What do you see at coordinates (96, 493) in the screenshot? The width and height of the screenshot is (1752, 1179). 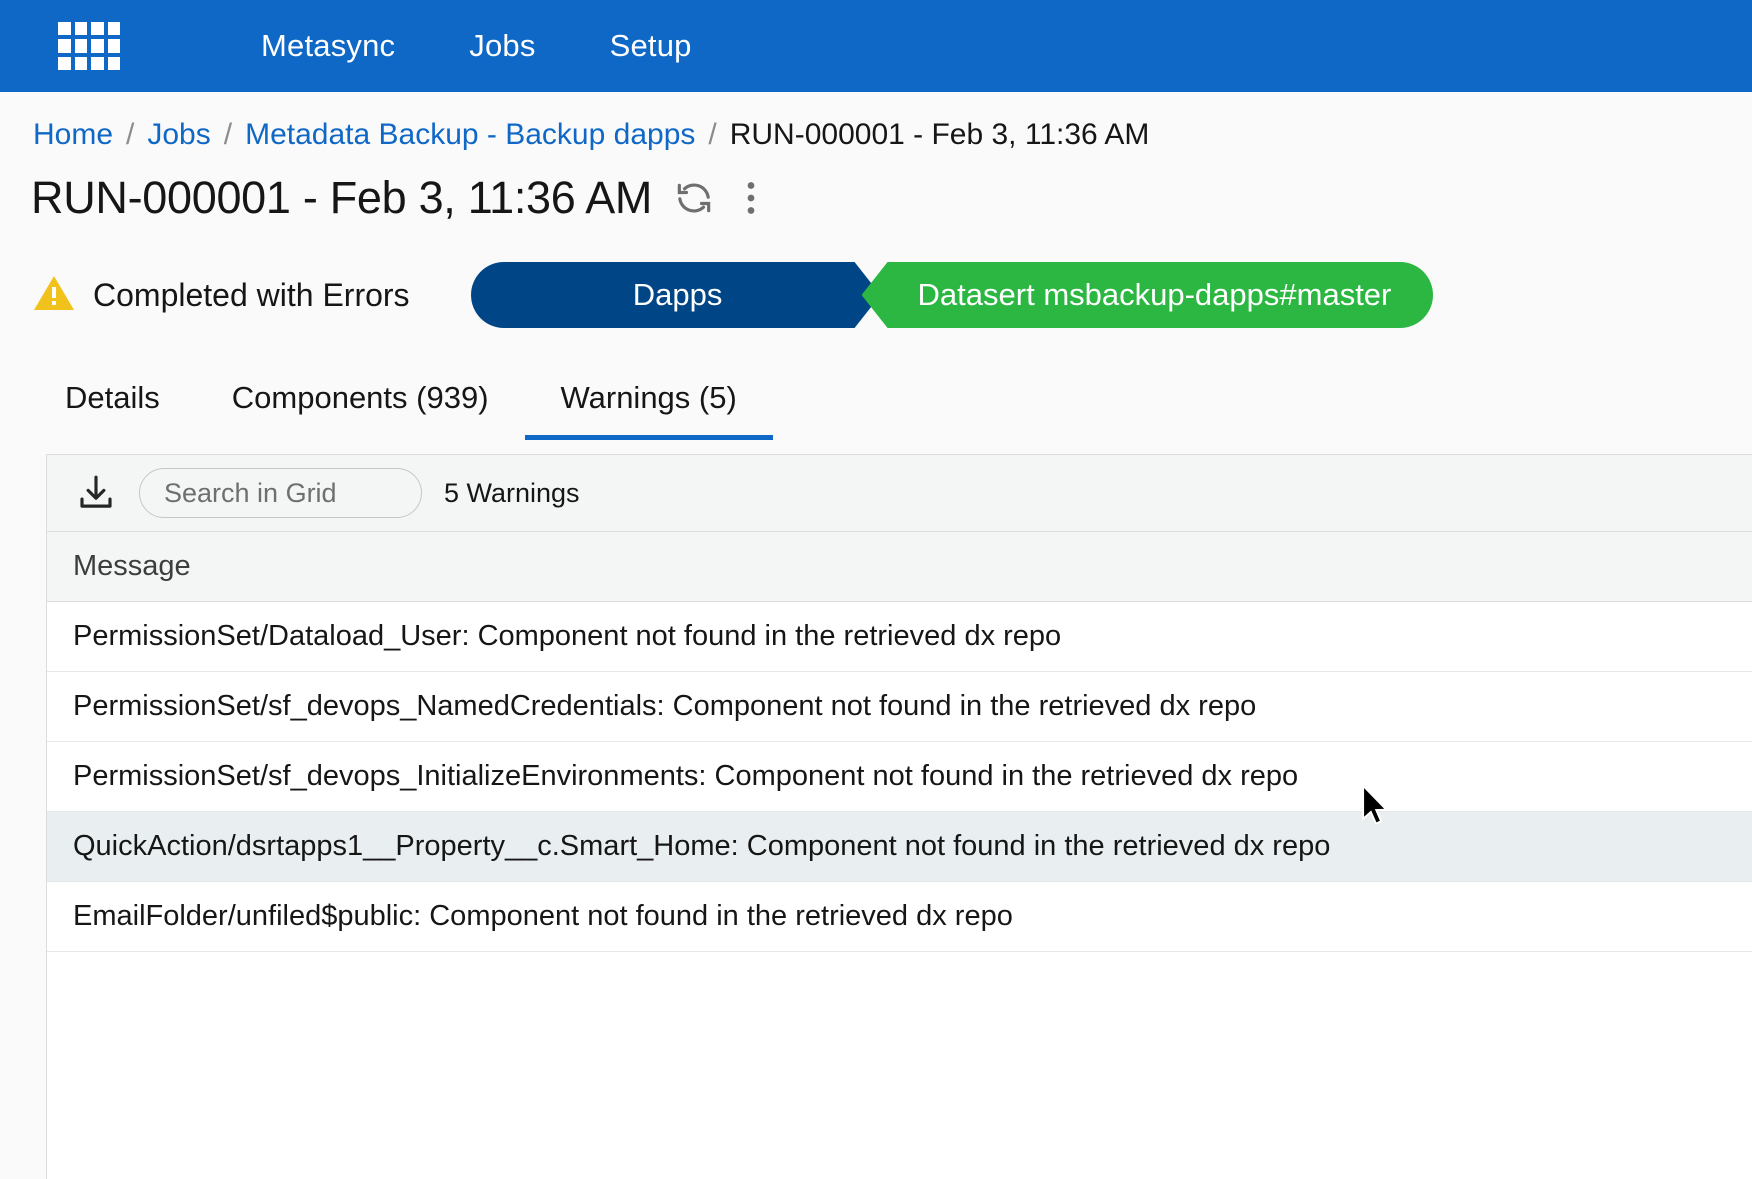 I see `download-icon` at bounding box center [96, 493].